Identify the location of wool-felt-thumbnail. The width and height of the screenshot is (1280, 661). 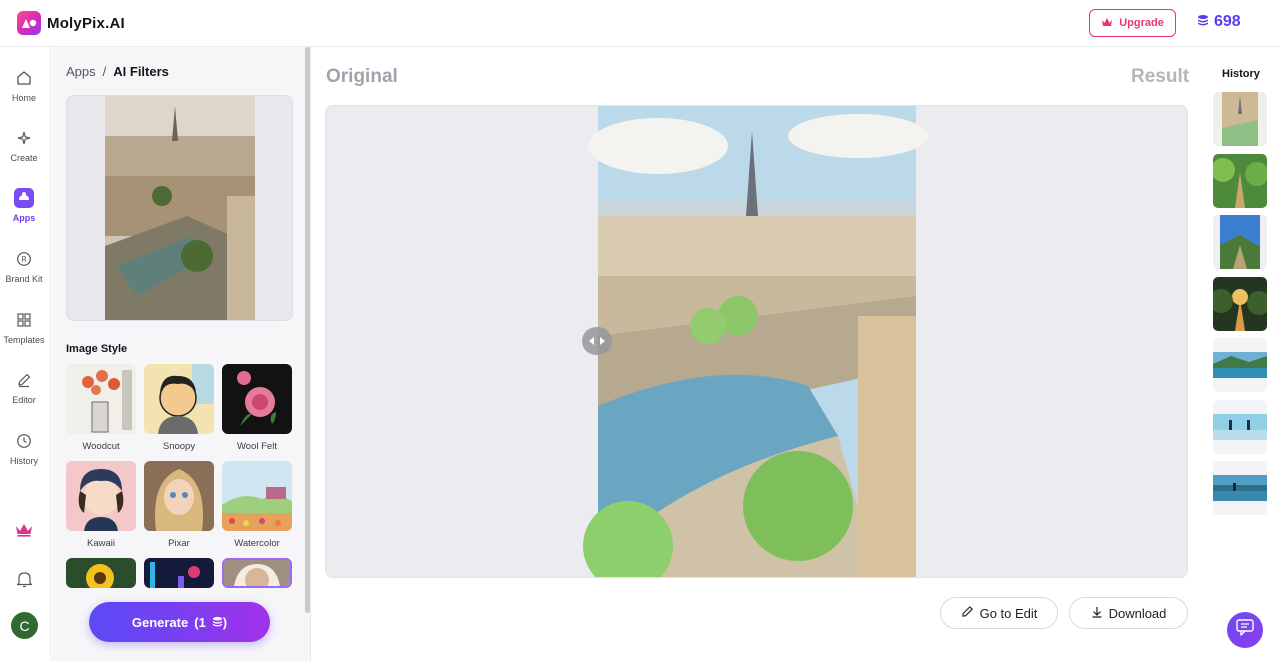
(257, 399).